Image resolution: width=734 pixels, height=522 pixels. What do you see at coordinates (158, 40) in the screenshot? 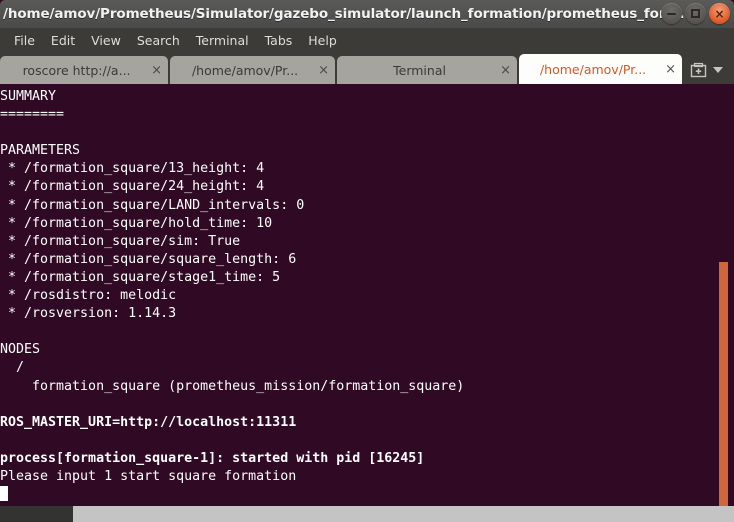
I see `menu-item-search: Search` at bounding box center [158, 40].